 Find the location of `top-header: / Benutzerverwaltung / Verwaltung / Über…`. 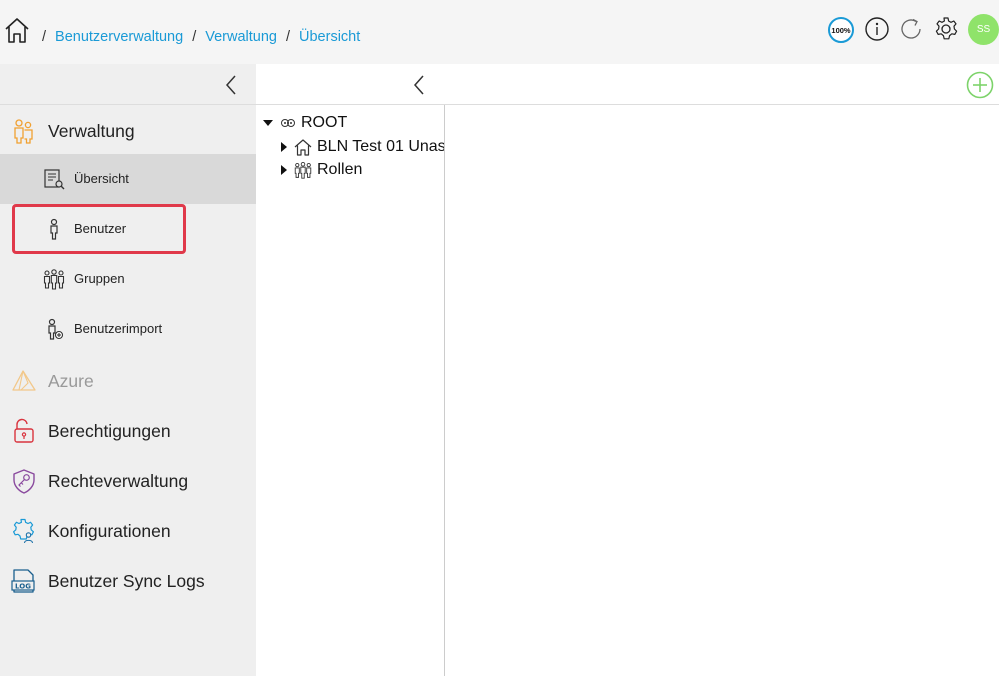

top-header: / Benutzerverwaltung / Verwaltung / Über… is located at coordinates (499, 32).